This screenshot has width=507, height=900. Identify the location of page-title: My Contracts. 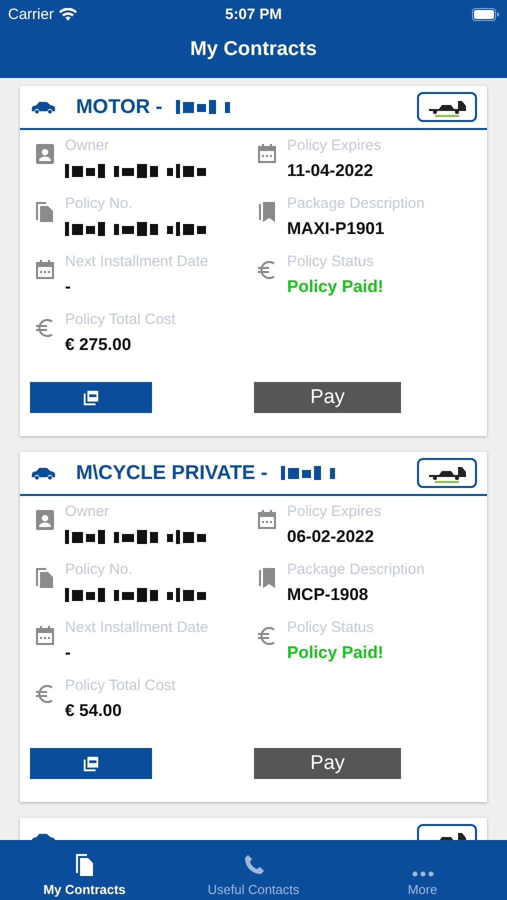
(253, 49).